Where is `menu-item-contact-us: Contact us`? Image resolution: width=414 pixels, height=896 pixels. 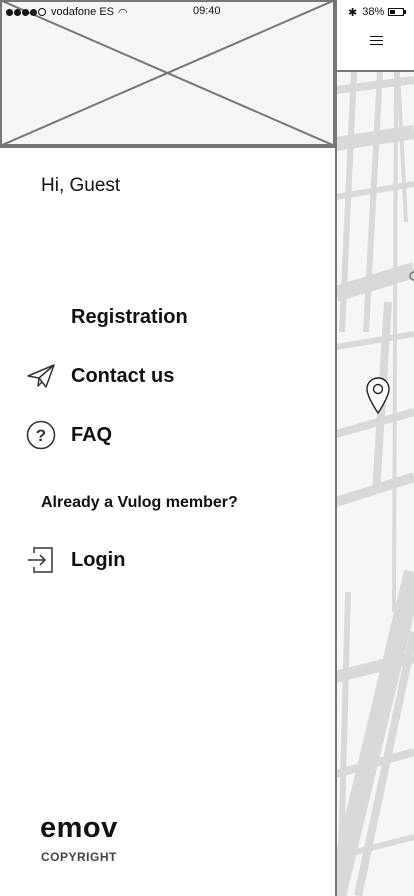
menu-item-contact-us: Contact us is located at coordinates (99, 376).